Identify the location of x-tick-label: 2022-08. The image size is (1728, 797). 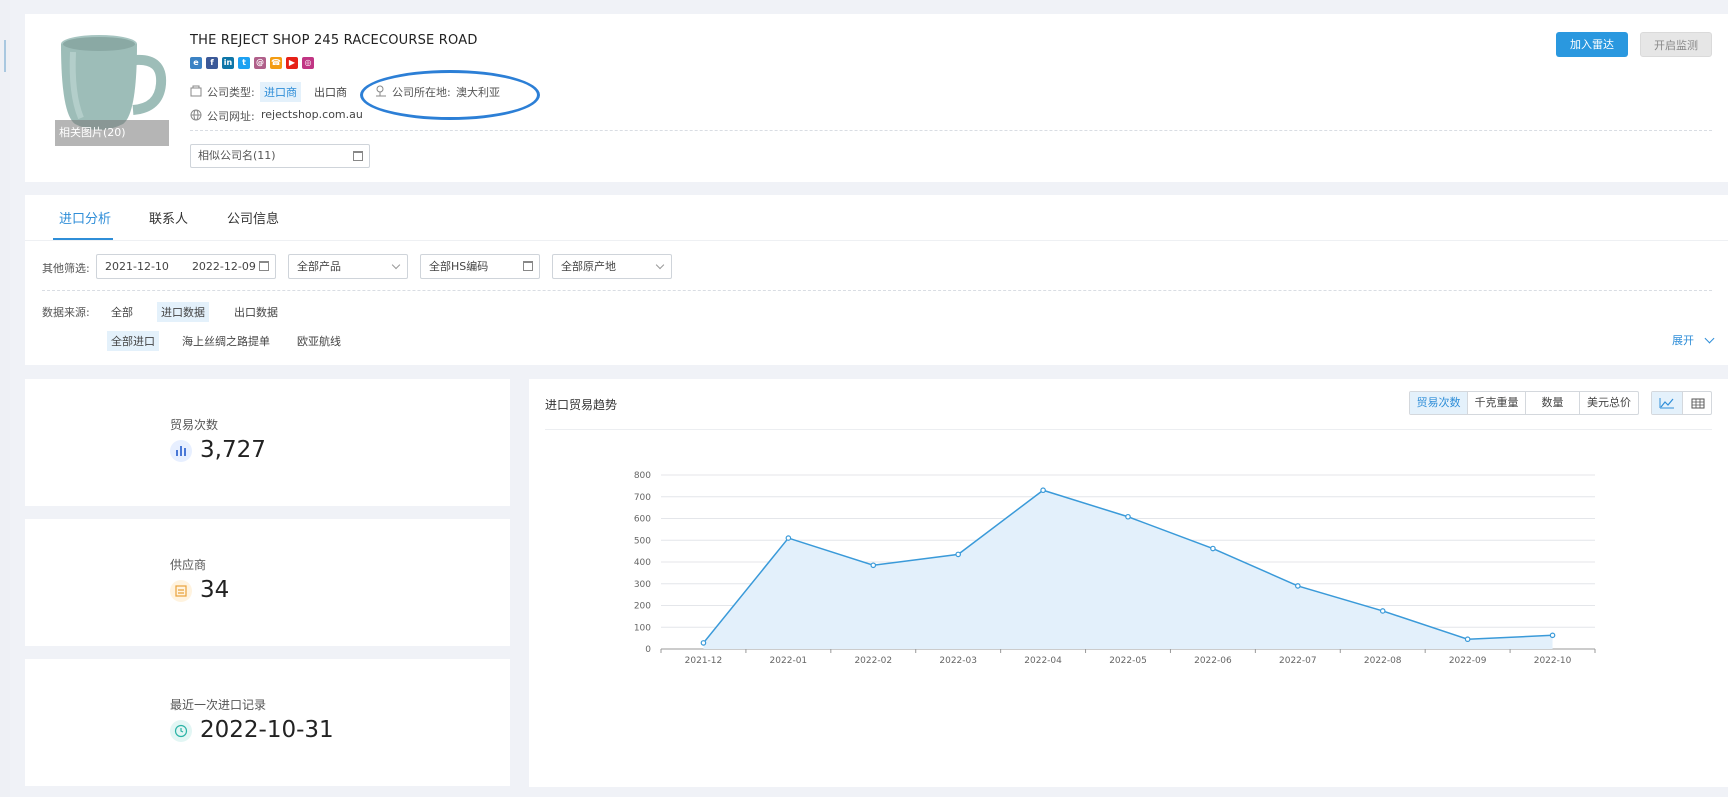
(1383, 661).